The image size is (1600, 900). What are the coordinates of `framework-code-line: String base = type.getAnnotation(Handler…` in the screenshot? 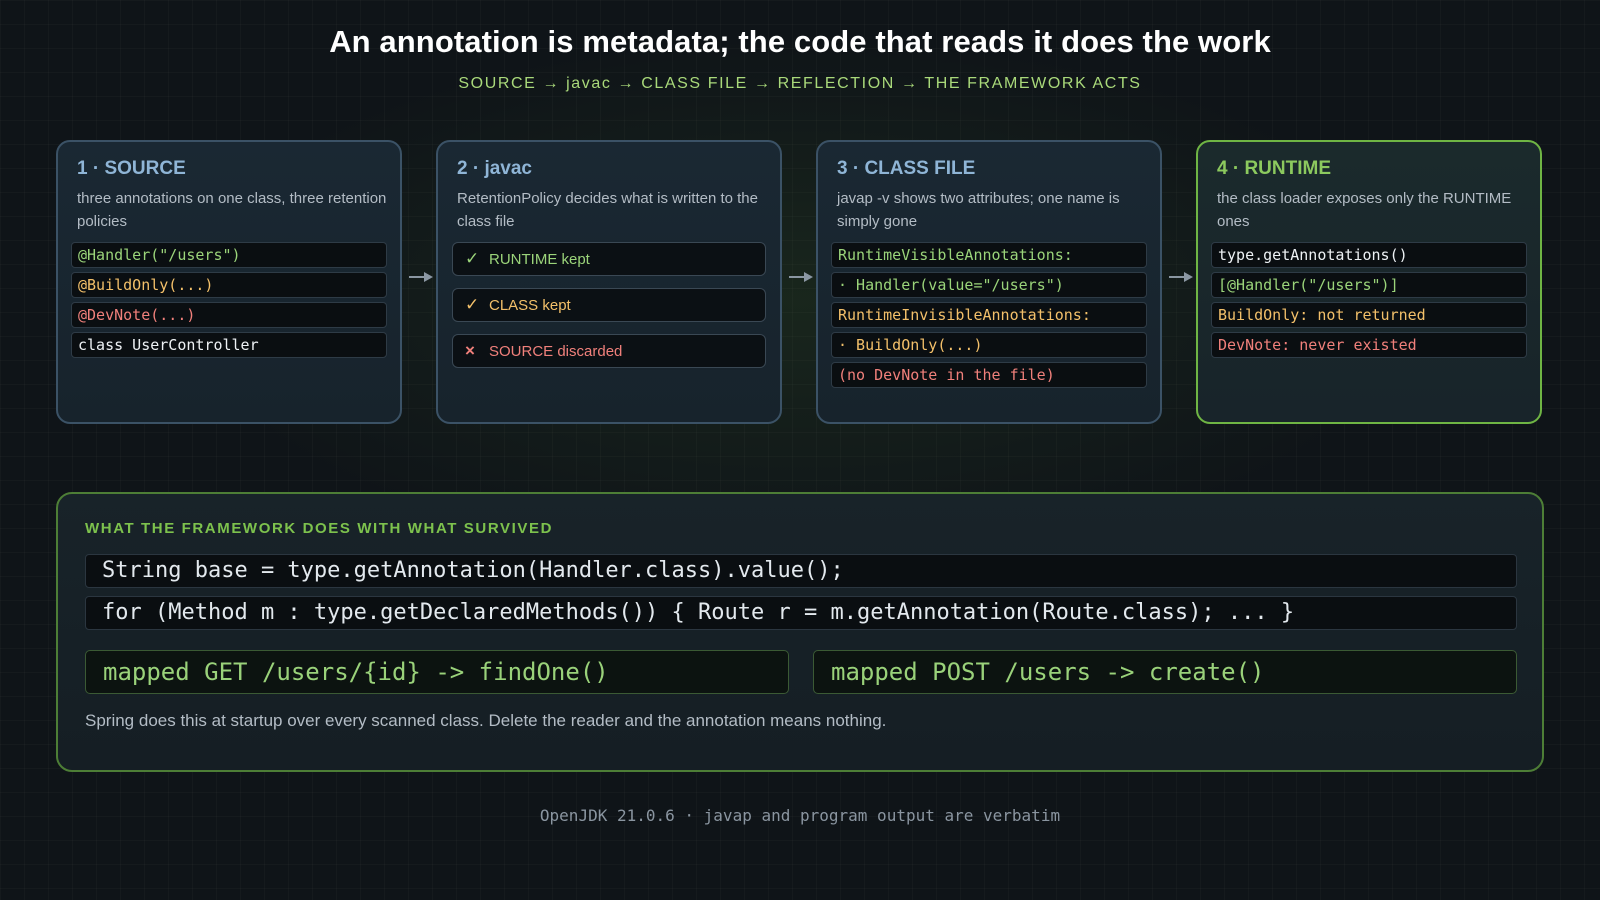 It's located at (801, 571).